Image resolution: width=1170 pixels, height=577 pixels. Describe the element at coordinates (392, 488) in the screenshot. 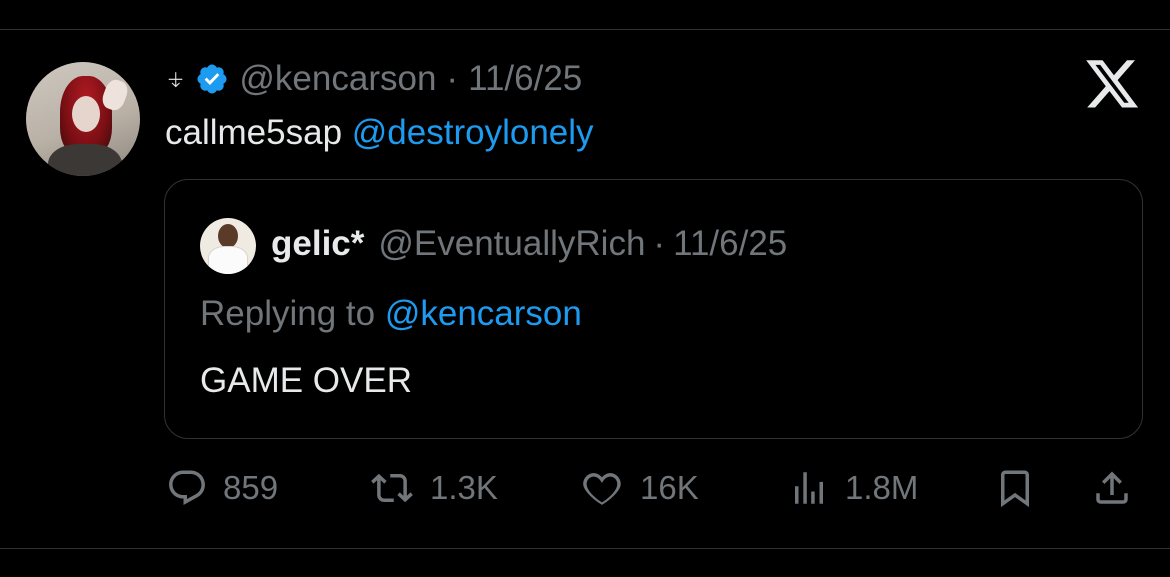

I see `repost-icon` at that location.